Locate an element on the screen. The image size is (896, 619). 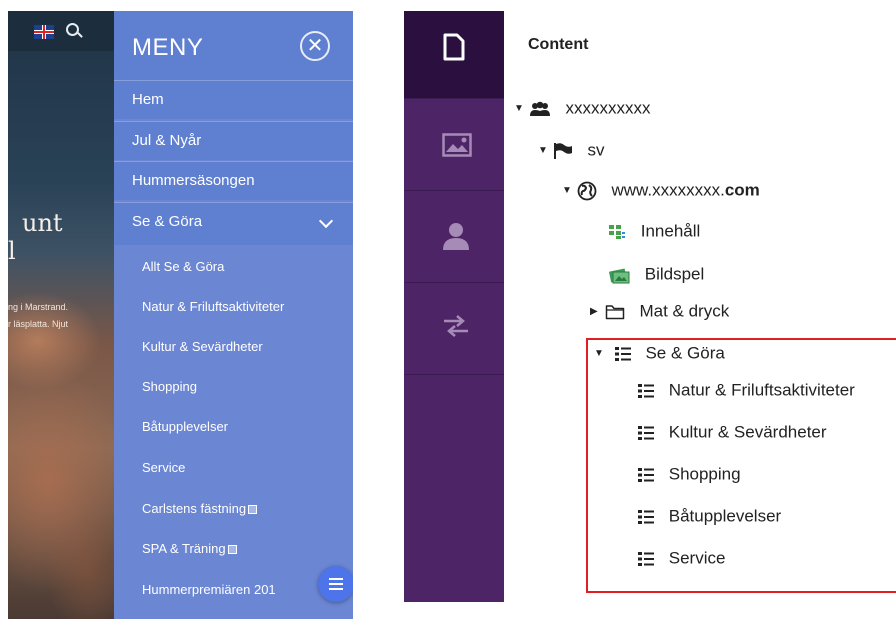
highlight-box is located at coordinates (741, 465).